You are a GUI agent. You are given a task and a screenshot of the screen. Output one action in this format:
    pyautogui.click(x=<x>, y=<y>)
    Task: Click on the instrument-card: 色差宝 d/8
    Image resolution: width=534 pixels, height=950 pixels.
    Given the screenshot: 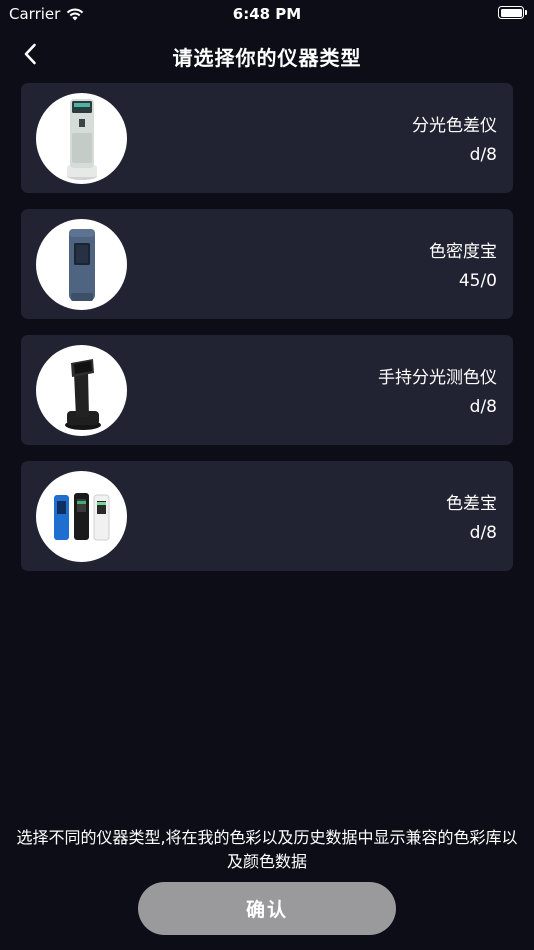 What is the action you would take?
    pyautogui.click(x=267, y=516)
    